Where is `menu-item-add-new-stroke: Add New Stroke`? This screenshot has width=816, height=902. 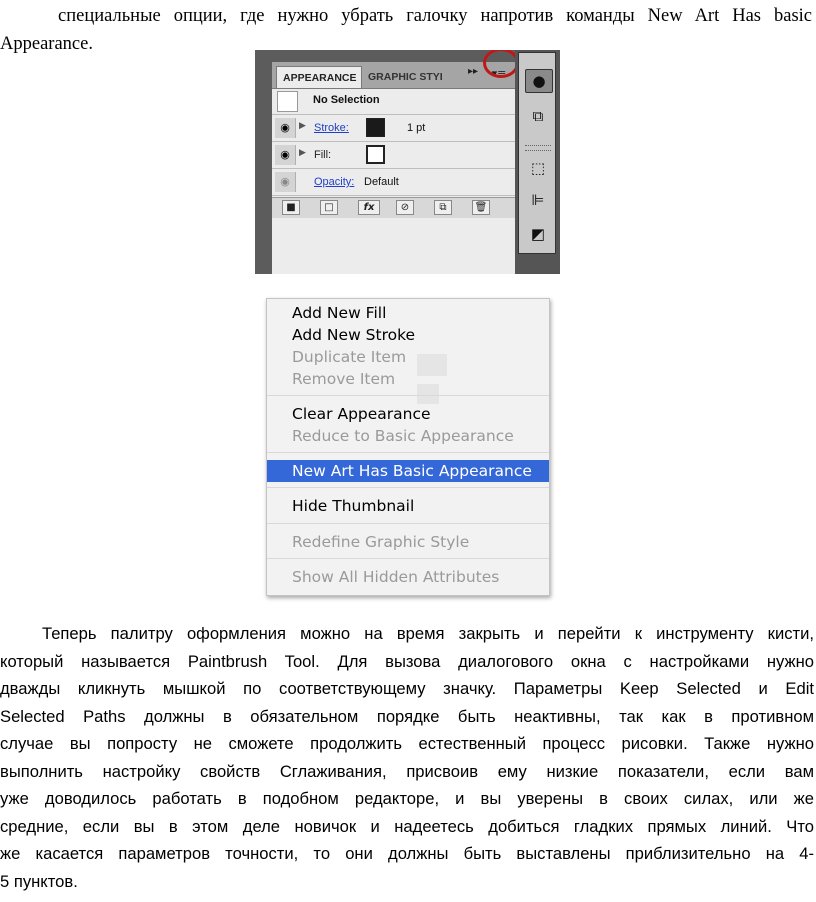
menu-item-add-new-stroke: Add New Stroke is located at coordinates (408, 335).